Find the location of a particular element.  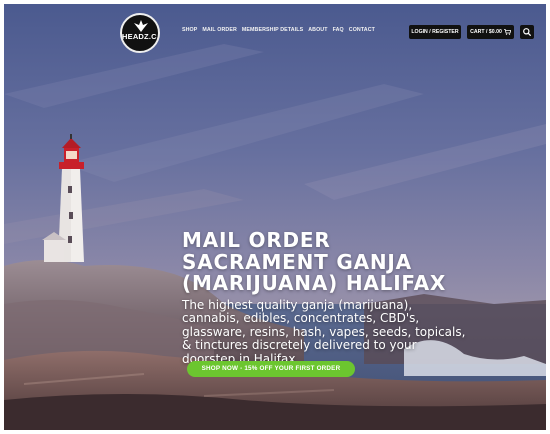

cart-label: CART / $0.00 is located at coordinates (486, 32).